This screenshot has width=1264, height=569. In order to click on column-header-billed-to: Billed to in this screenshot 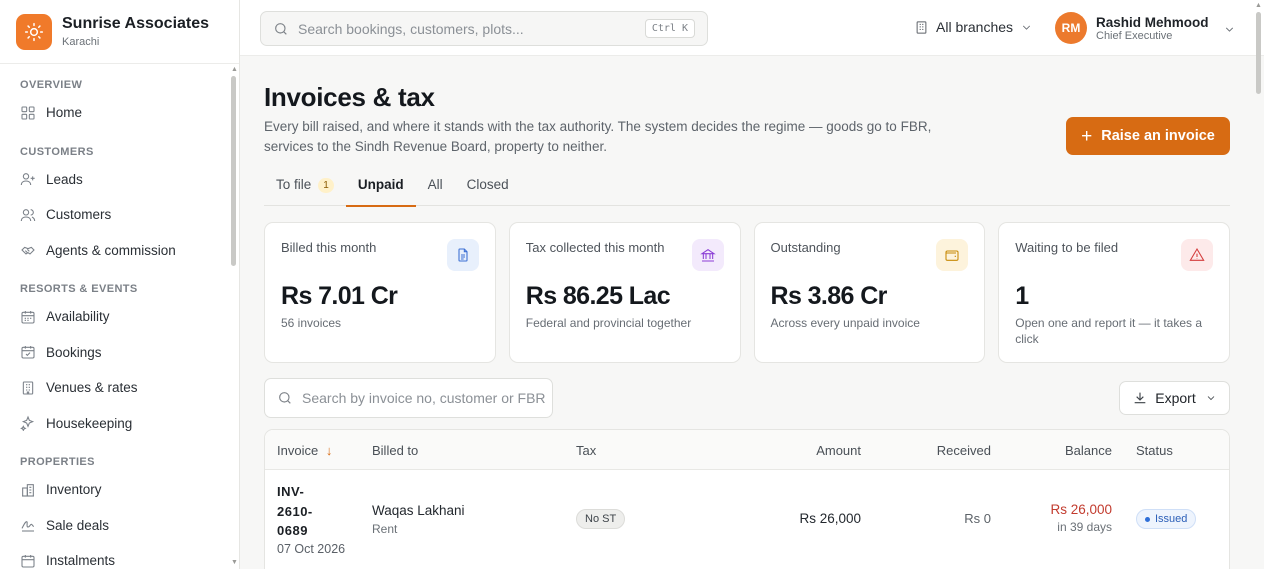, I will do `click(395, 450)`.